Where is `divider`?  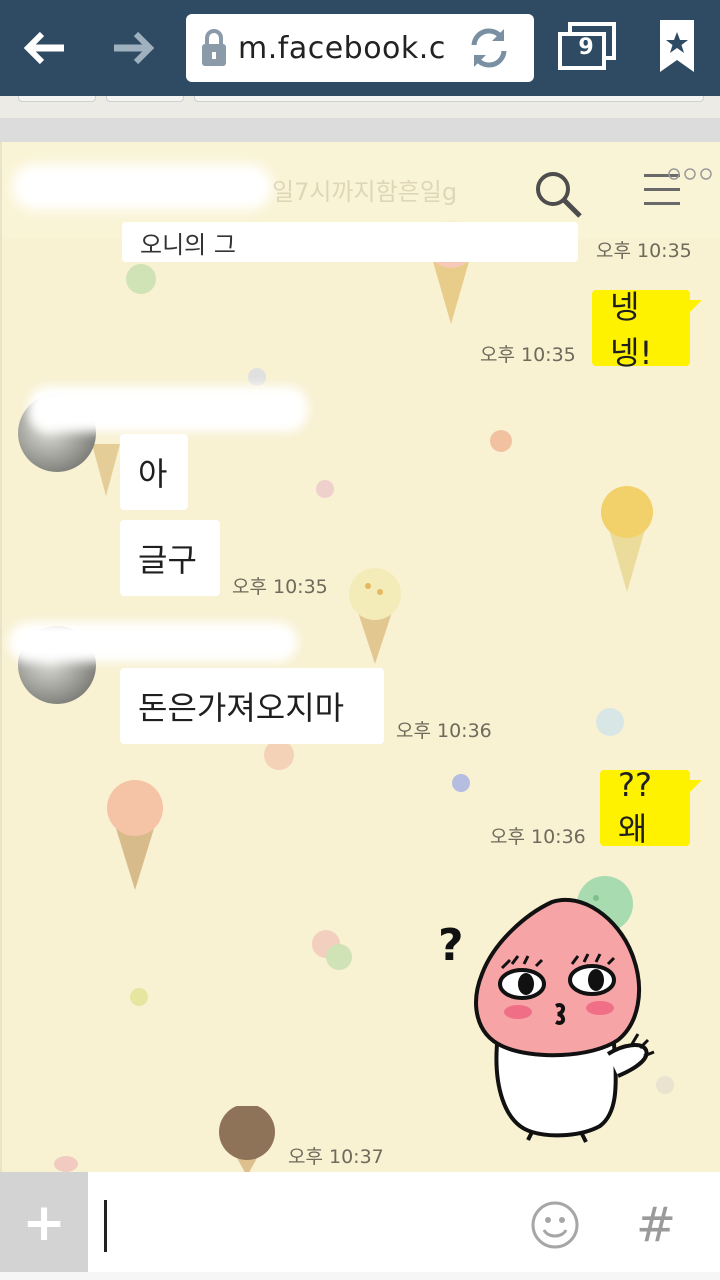 divider is located at coordinates (360, 130).